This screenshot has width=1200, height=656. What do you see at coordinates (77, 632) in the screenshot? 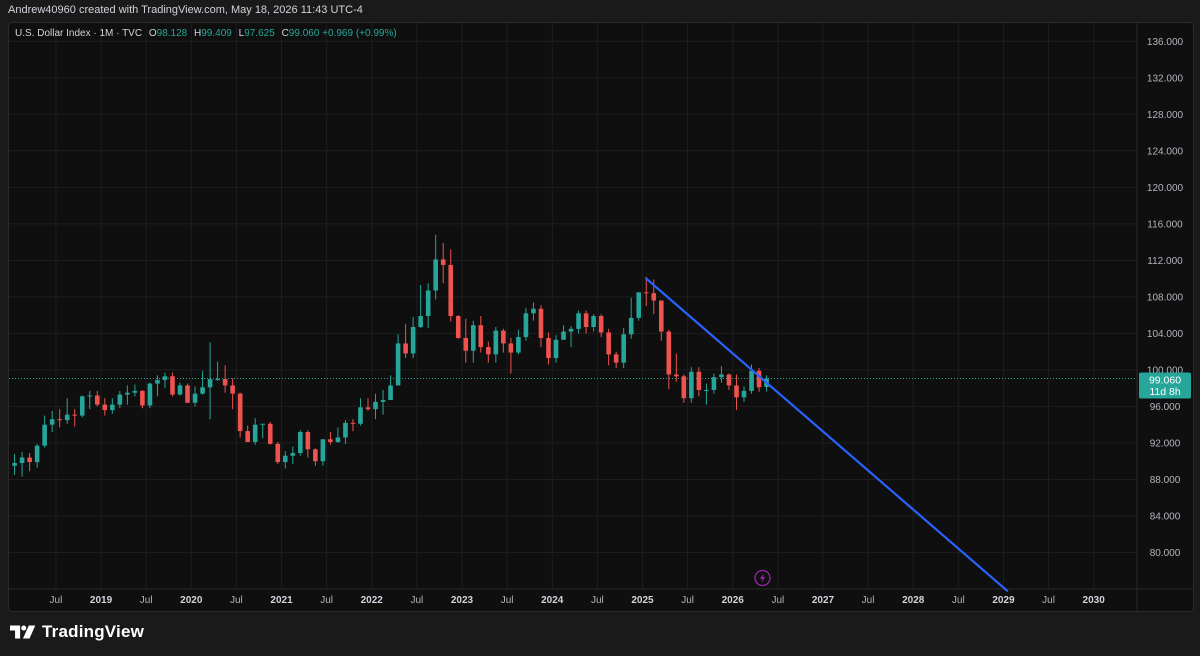
I see `tradingview-logo: TradingView` at bounding box center [77, 632].